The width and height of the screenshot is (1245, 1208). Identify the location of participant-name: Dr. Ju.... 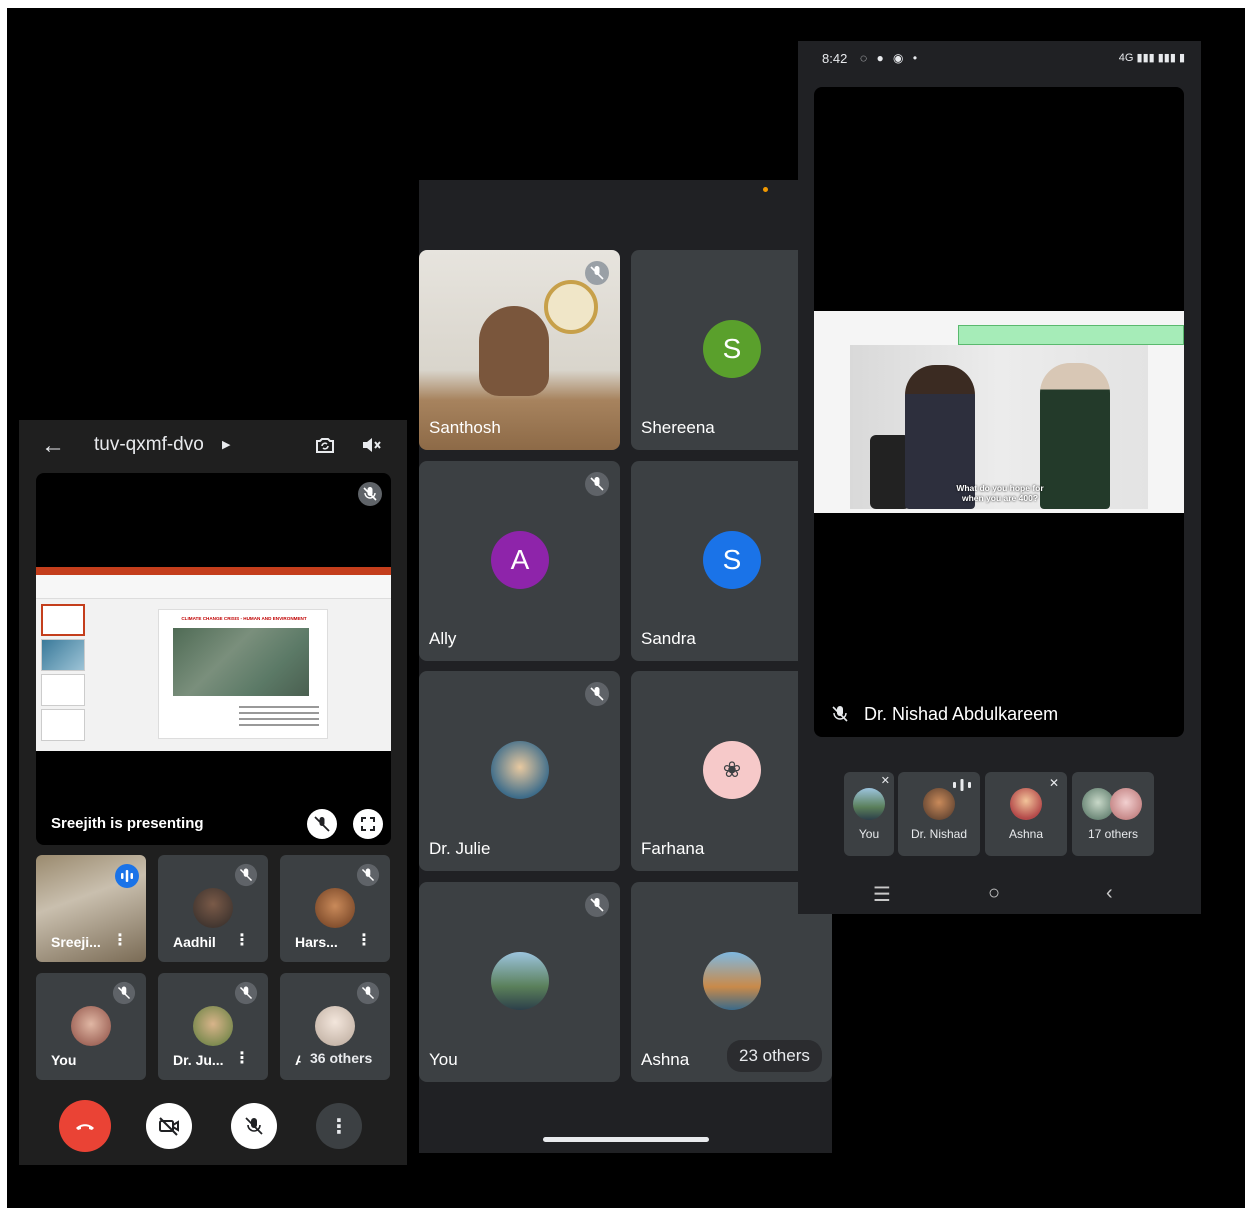
(198, 1060).